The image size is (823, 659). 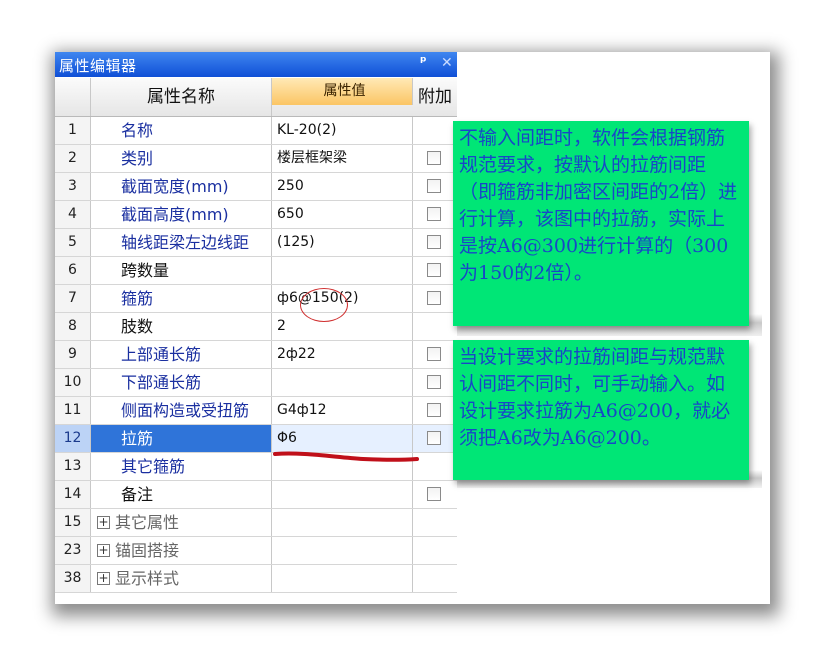 I want to click on property-value: KL-20(2), so click(x=342, y=130).